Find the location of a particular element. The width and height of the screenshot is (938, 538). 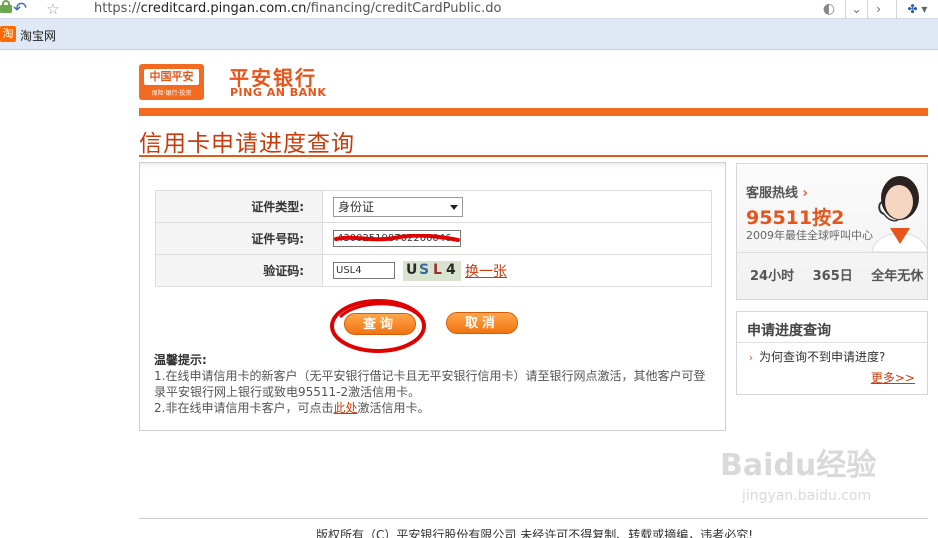

red-highlight-circle is located at coordinates (378, 326).